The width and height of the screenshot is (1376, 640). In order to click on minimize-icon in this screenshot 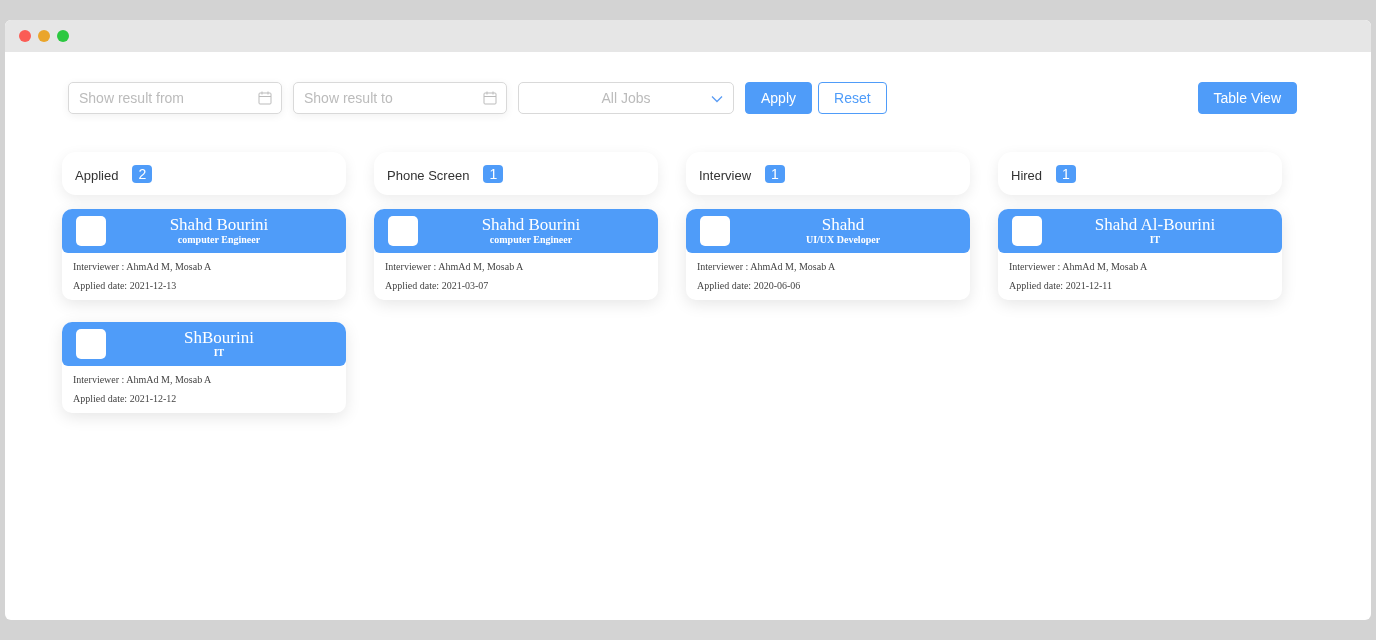, I will do `click(44, 36)`.